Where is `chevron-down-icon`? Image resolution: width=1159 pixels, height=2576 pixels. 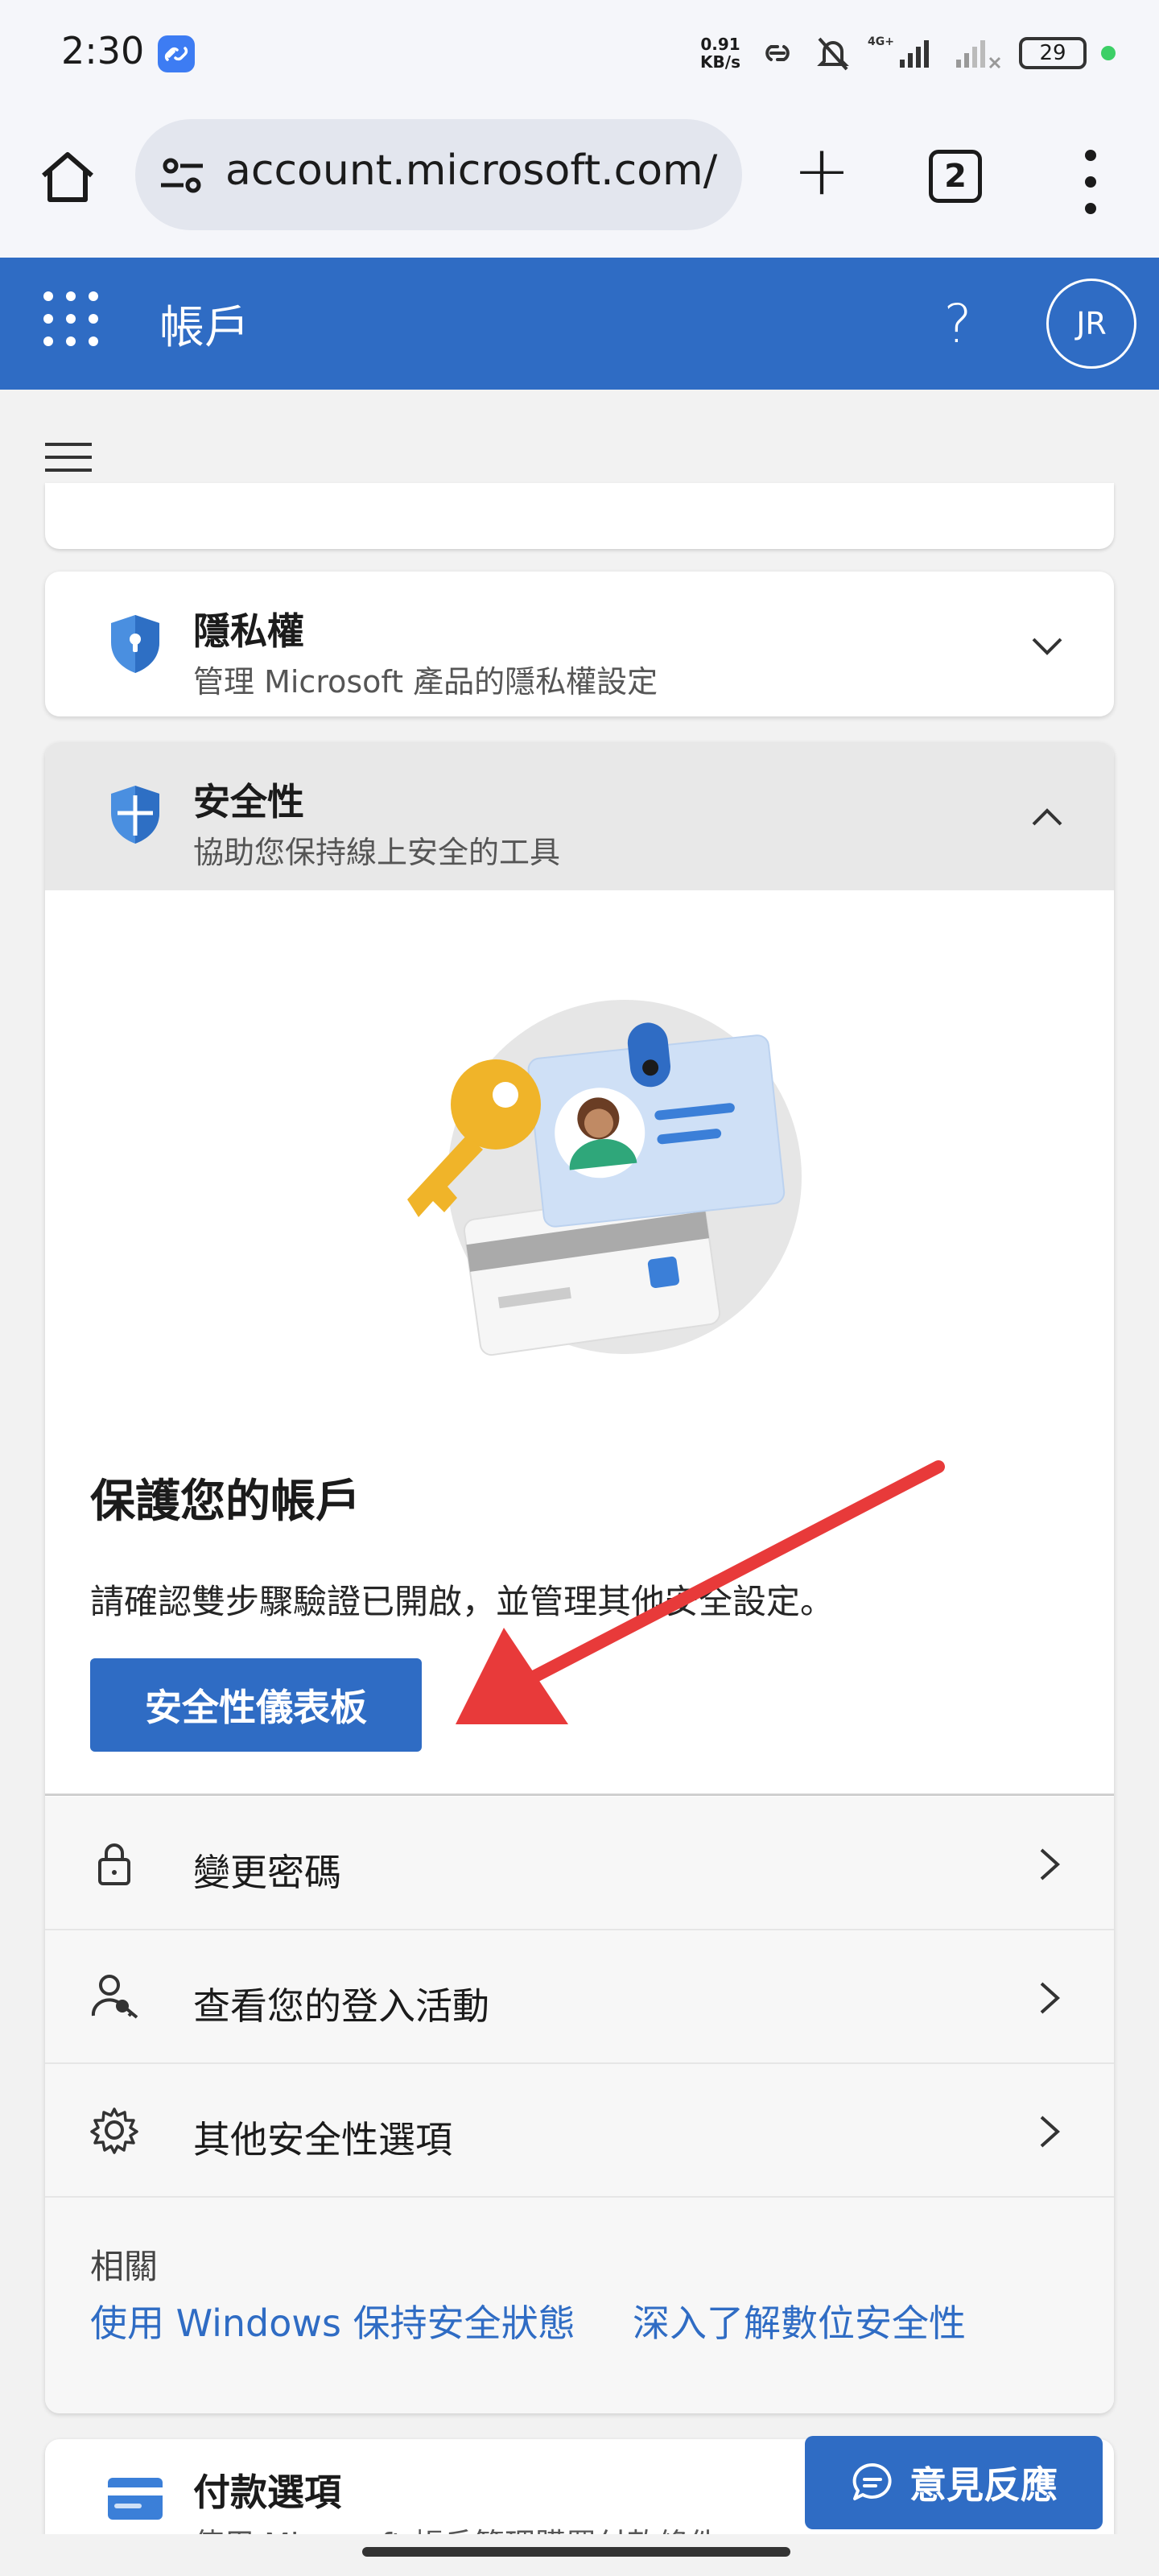 chevron-down-icon is located at coordinates (1047, 646).